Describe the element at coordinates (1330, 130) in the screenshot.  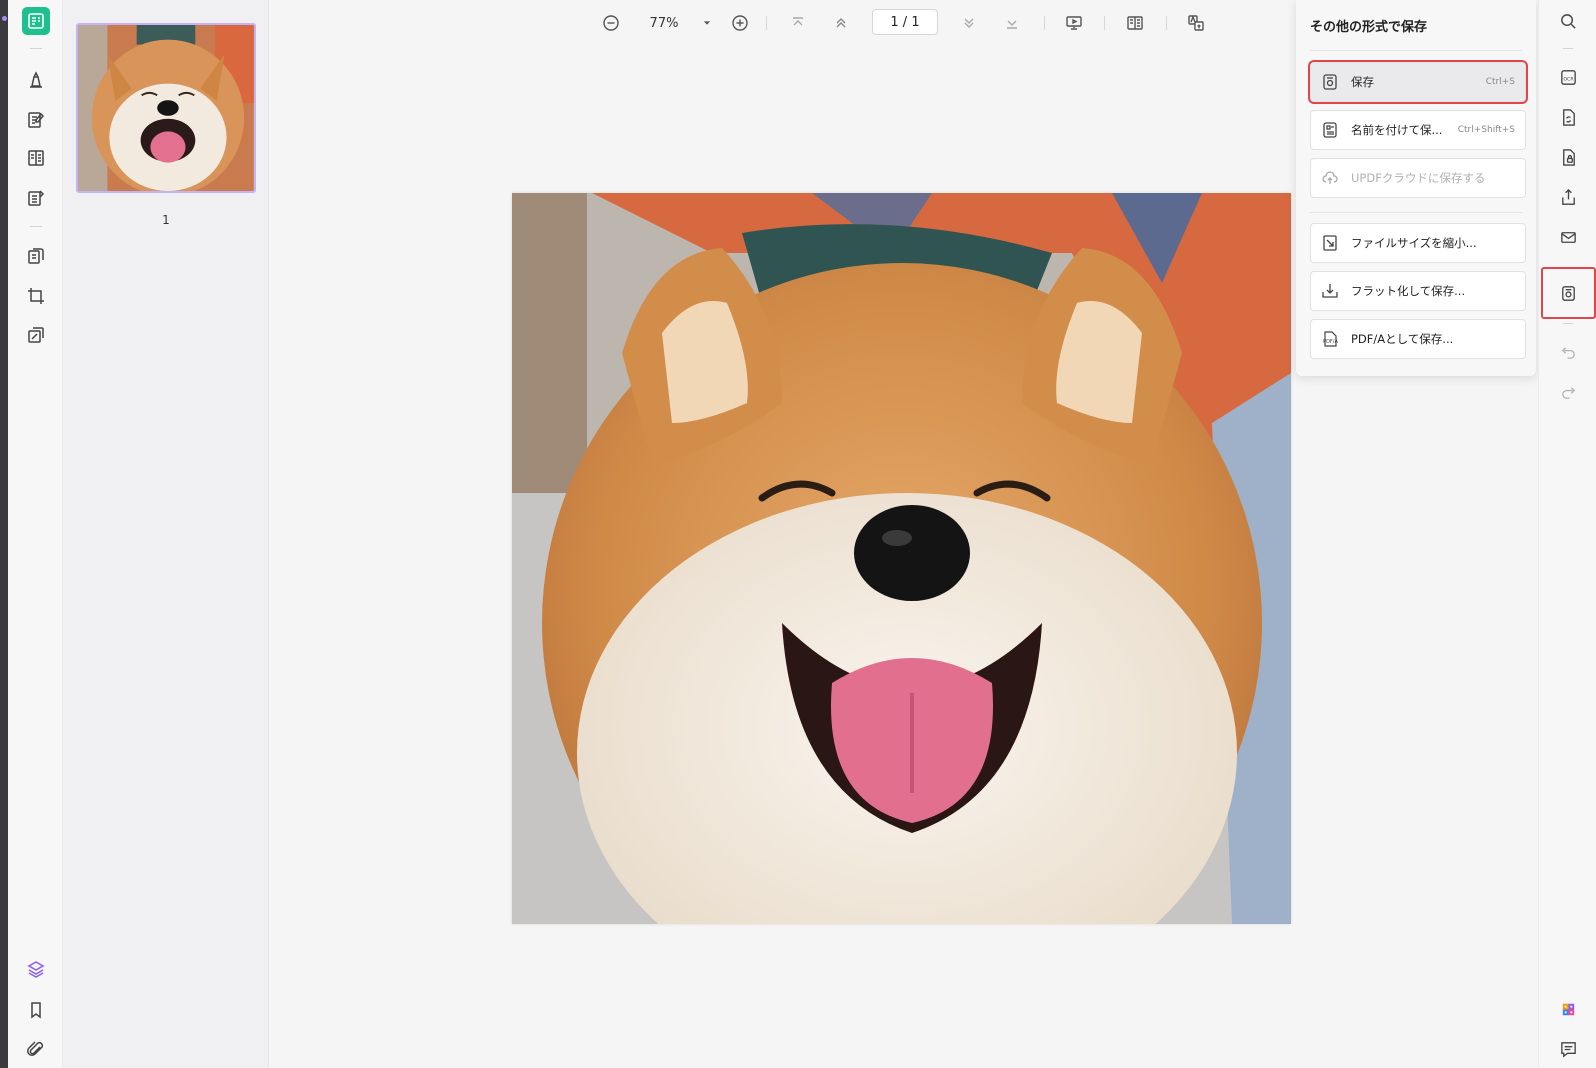
I see `save-as-icon` at that location.